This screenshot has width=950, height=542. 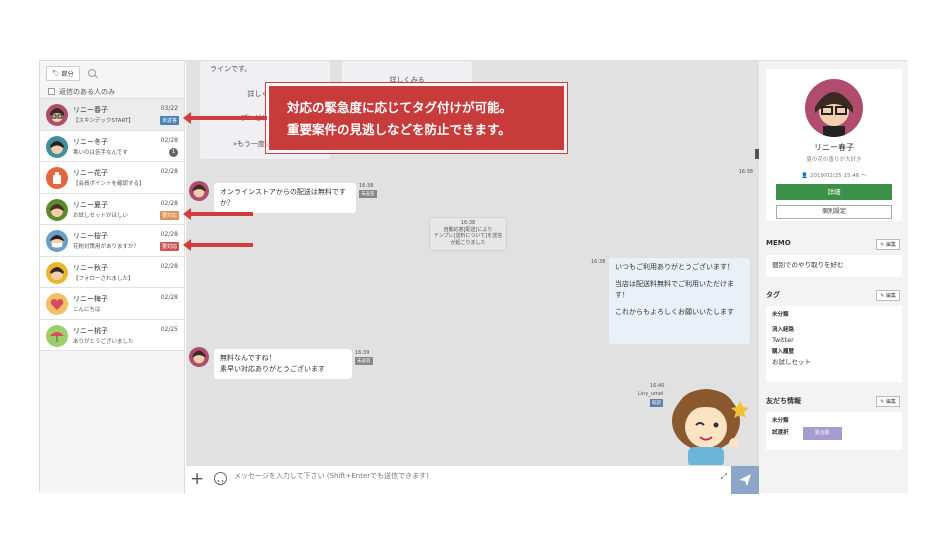 What do you see at coordinates (783, 401) in the screenshot?
I see `friend-info-title-text: 友だち情報` at bounding box center [783, 401].